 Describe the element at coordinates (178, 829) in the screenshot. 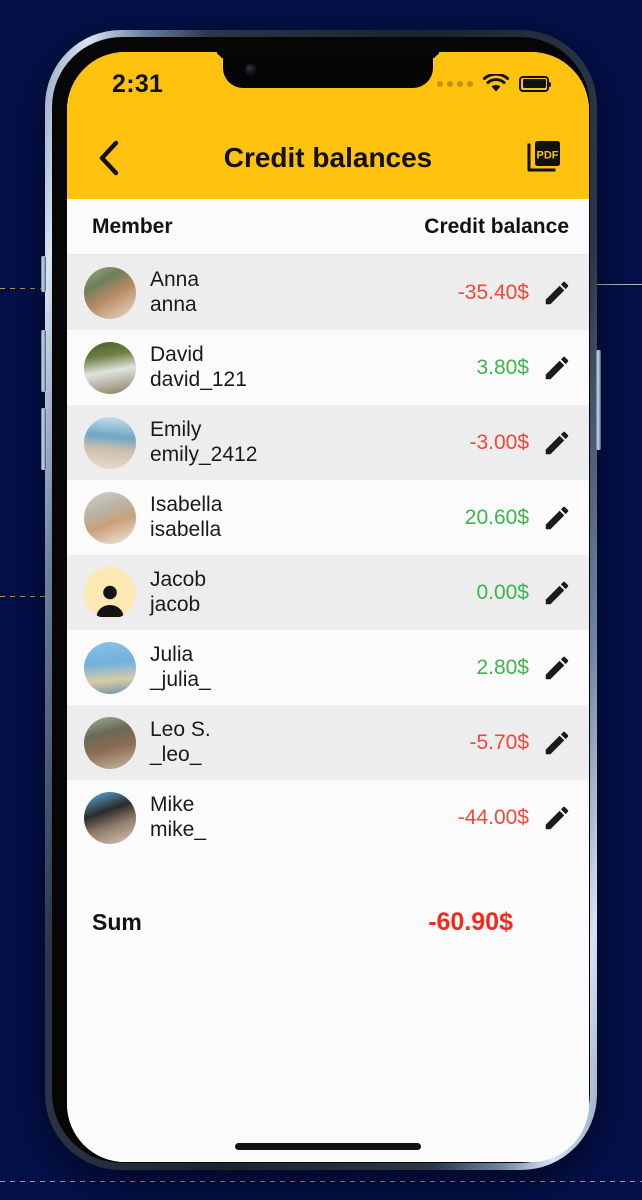

I see `member-username: mike_` at that location.